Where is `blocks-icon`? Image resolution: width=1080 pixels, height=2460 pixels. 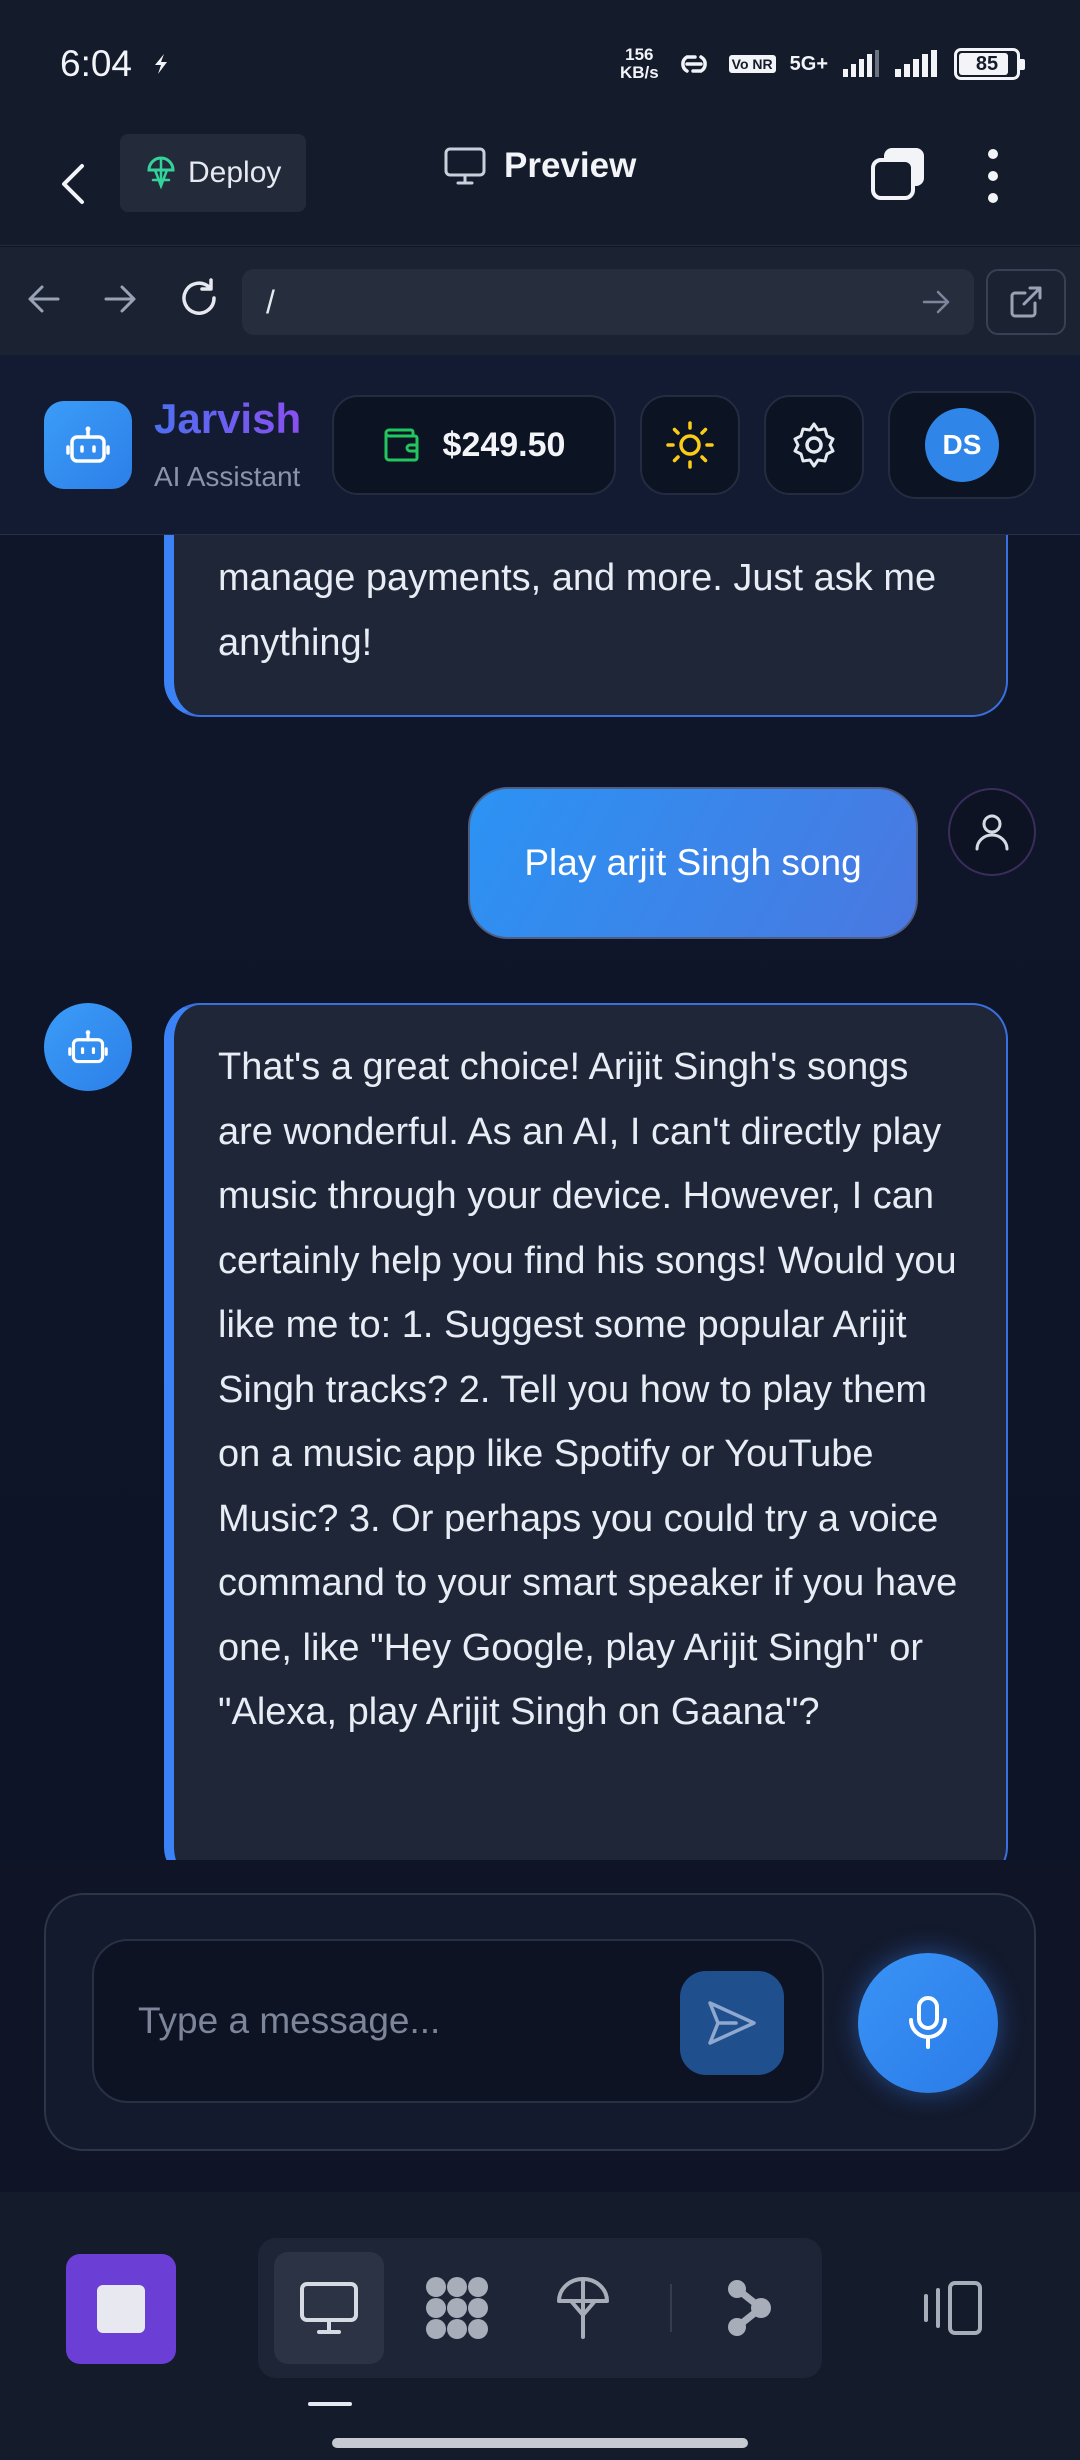
blocks-icon is located at coordinates (457, 2308).